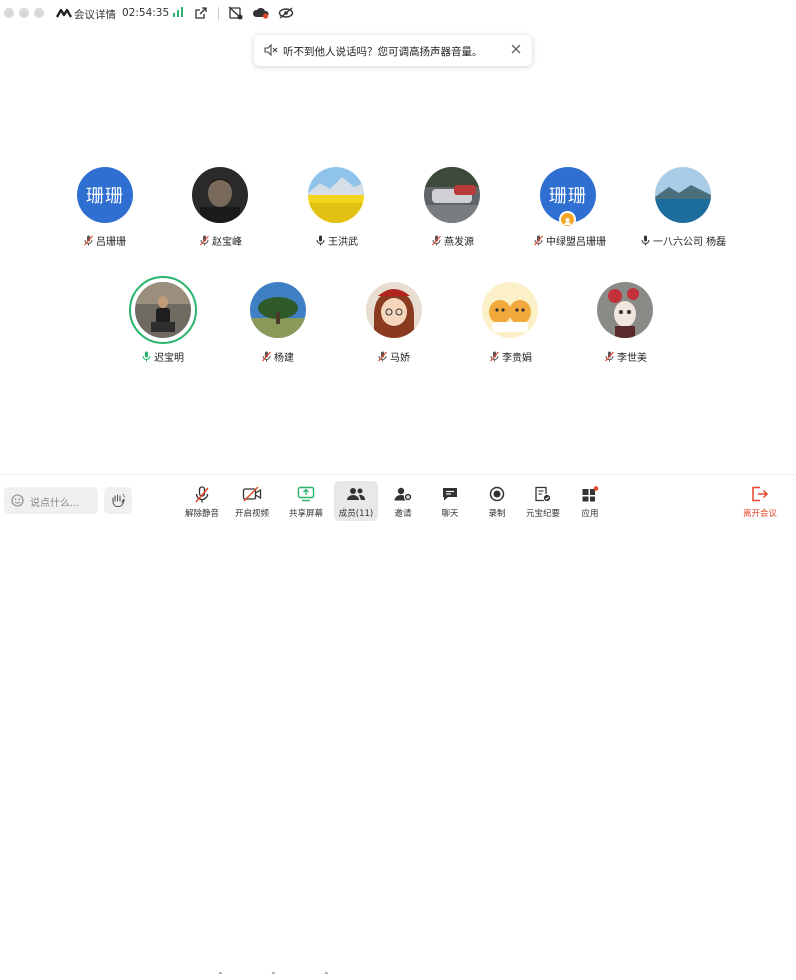  What do you see at coordinates (356, 494) in the screenshot?
I see `members-icon` at bounding box center [356, 494].